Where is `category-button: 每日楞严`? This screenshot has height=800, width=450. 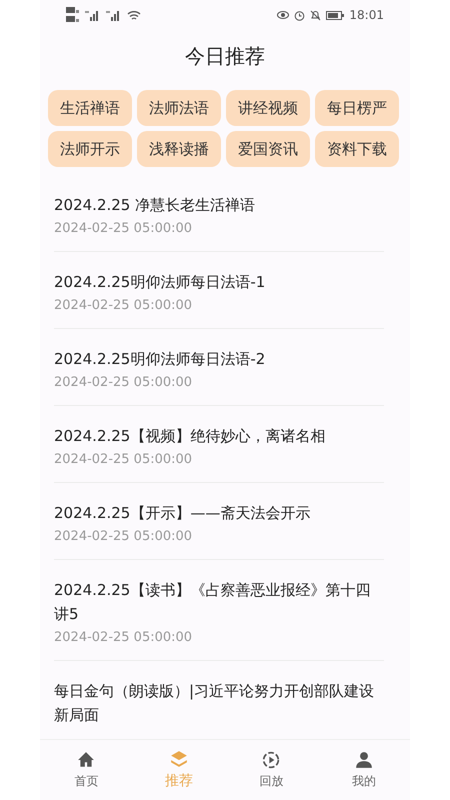 category-button: 每日楞严 is located at coordinates (357, 108).